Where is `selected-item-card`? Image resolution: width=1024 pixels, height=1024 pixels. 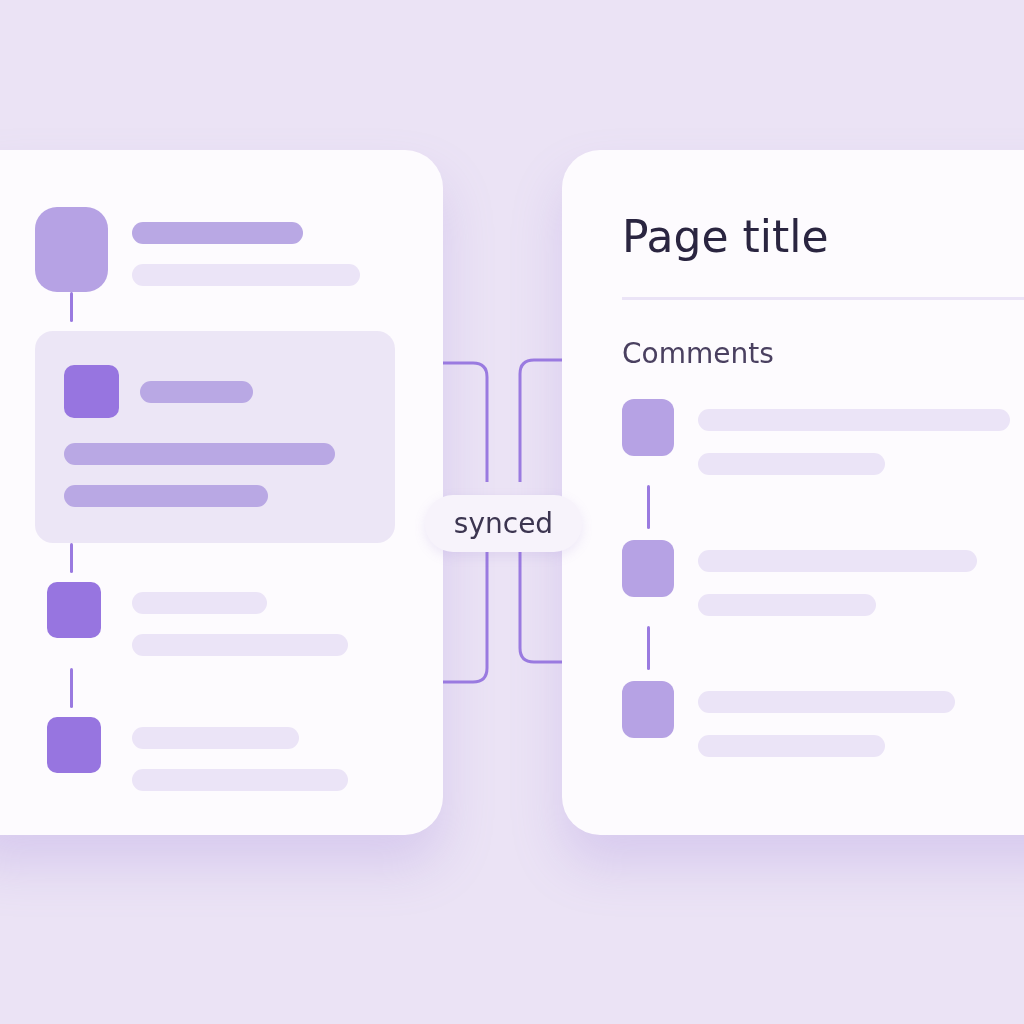
selected-item-card is located at coordinates (215, 437).